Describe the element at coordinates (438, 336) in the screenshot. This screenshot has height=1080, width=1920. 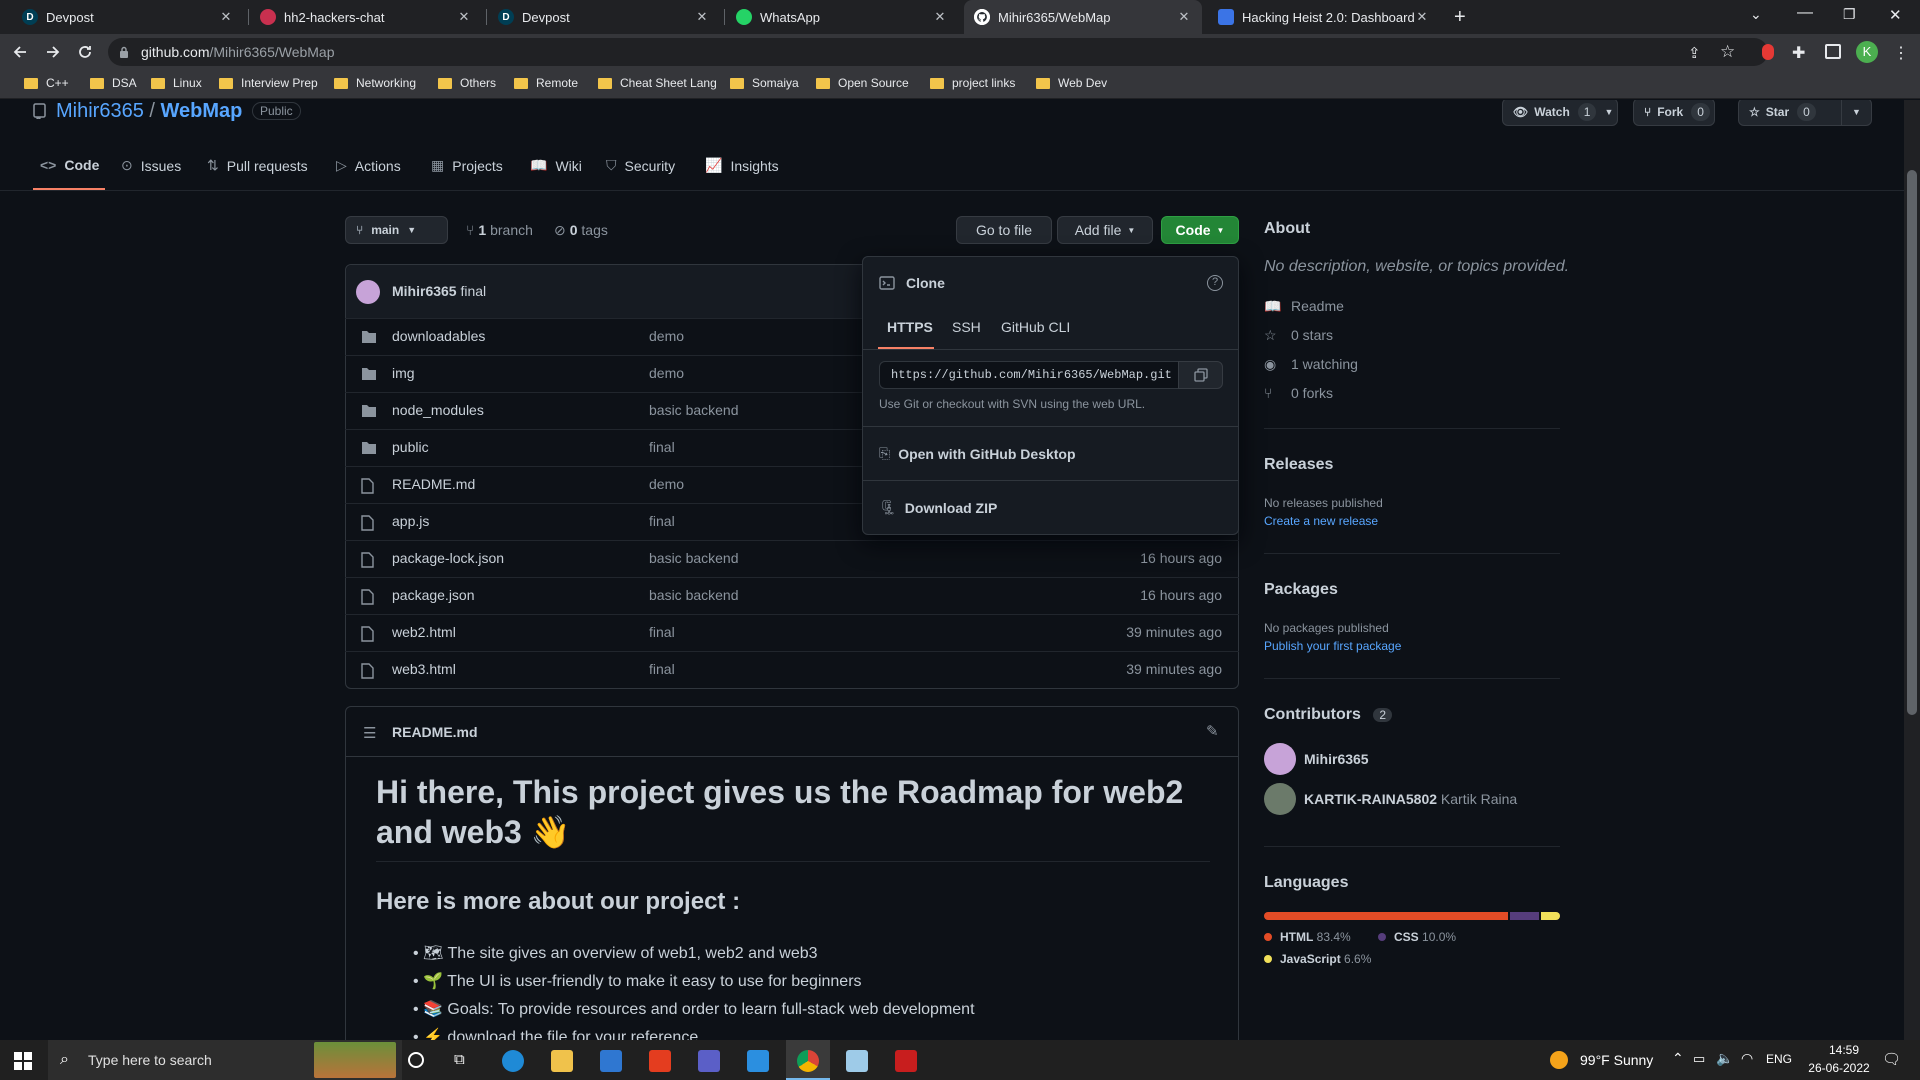
I see `file-name-link: downloadables` at that location.